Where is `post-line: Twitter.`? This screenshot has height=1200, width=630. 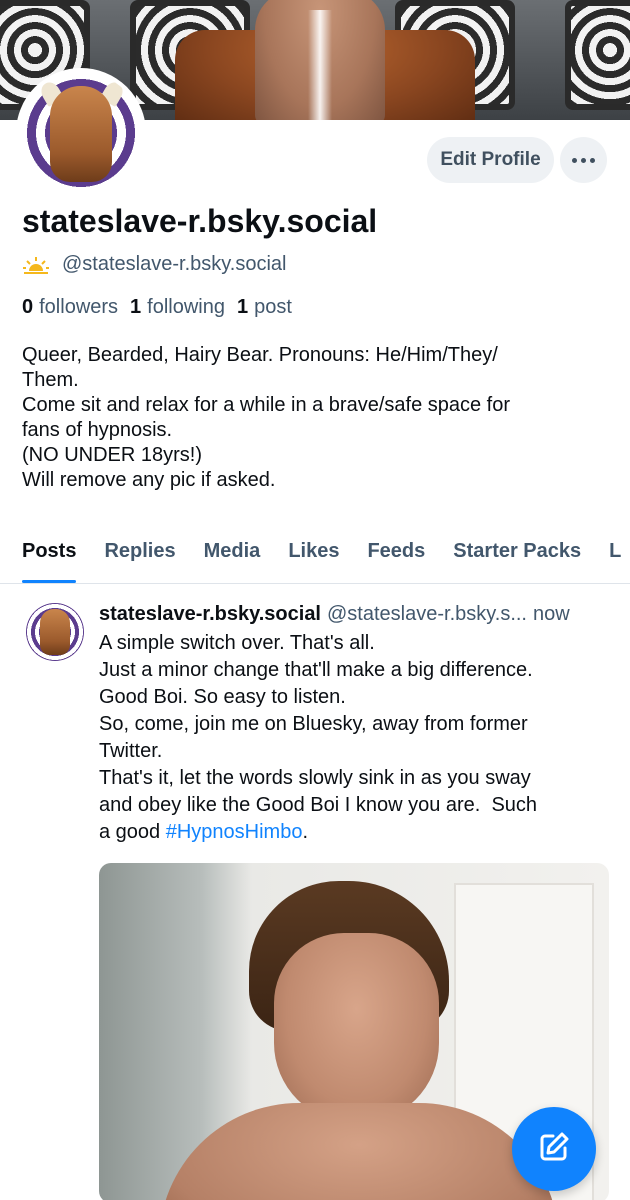 post-line: Twitter. is located at coordinates (131, 751).